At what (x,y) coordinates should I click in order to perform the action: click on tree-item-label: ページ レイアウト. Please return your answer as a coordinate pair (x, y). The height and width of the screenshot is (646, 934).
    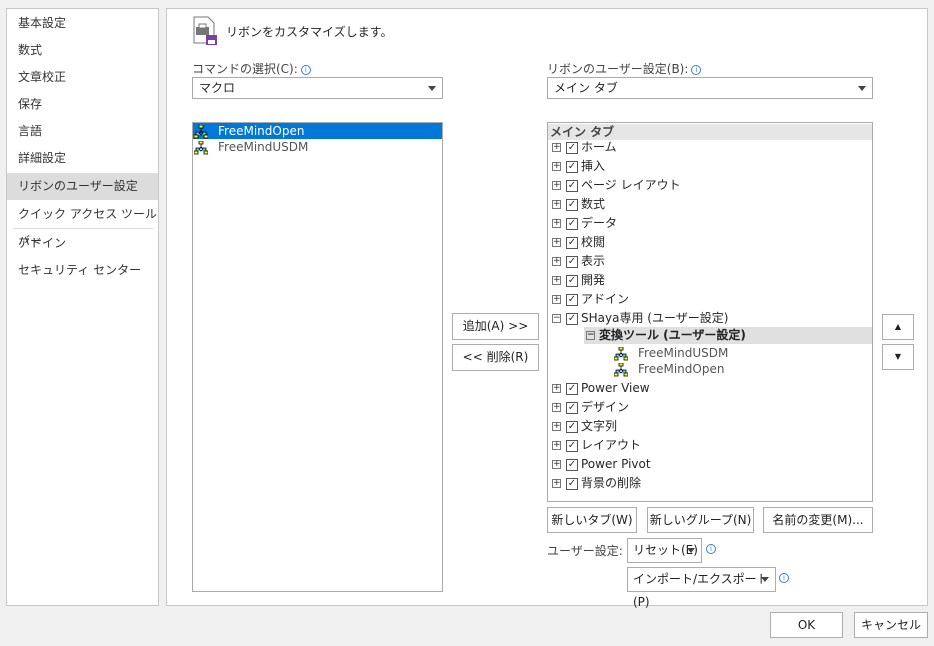
    Looking at the image, I should click on (631, 185).